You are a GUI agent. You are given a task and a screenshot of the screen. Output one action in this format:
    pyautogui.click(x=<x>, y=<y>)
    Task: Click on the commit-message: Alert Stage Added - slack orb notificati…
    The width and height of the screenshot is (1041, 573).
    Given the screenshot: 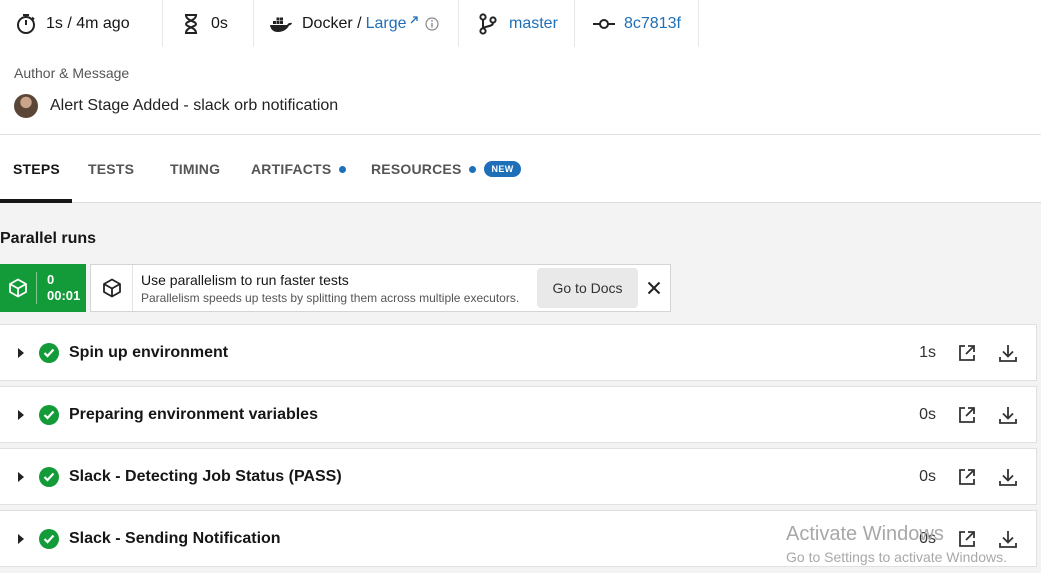 What is the action you would take?
    pyautogui.click(x=194, y=105)
    